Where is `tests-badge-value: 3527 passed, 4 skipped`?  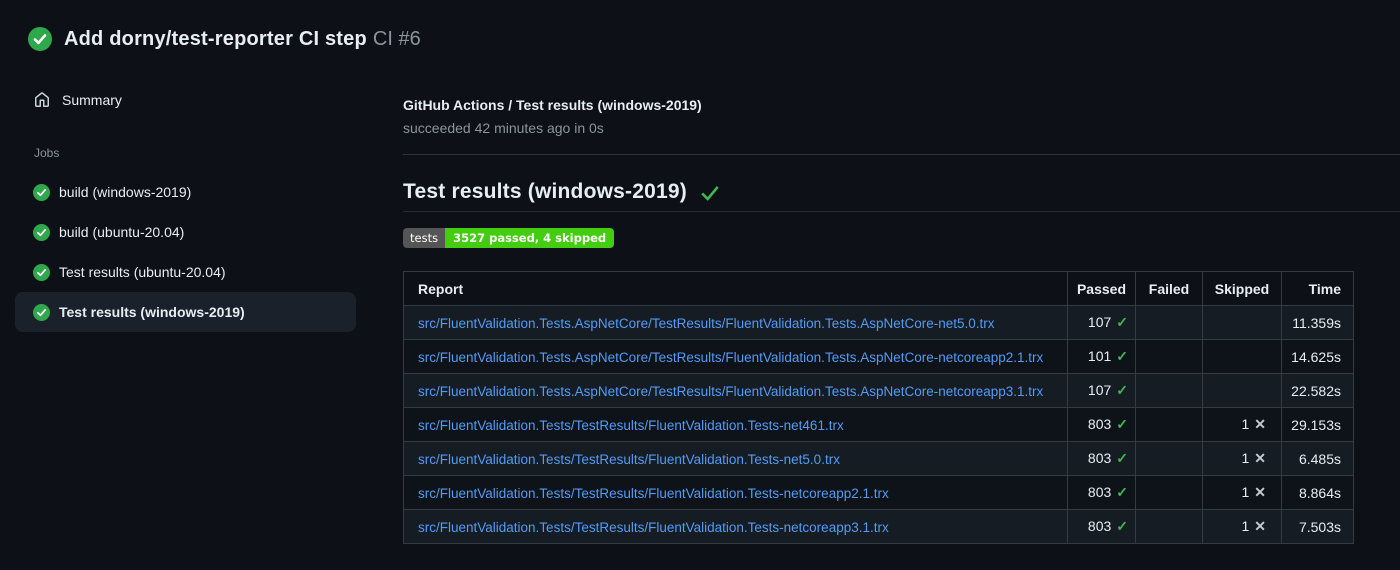 tests-badge-value: 3527 passed, 4 skipped is located at coordinates (530, 238).